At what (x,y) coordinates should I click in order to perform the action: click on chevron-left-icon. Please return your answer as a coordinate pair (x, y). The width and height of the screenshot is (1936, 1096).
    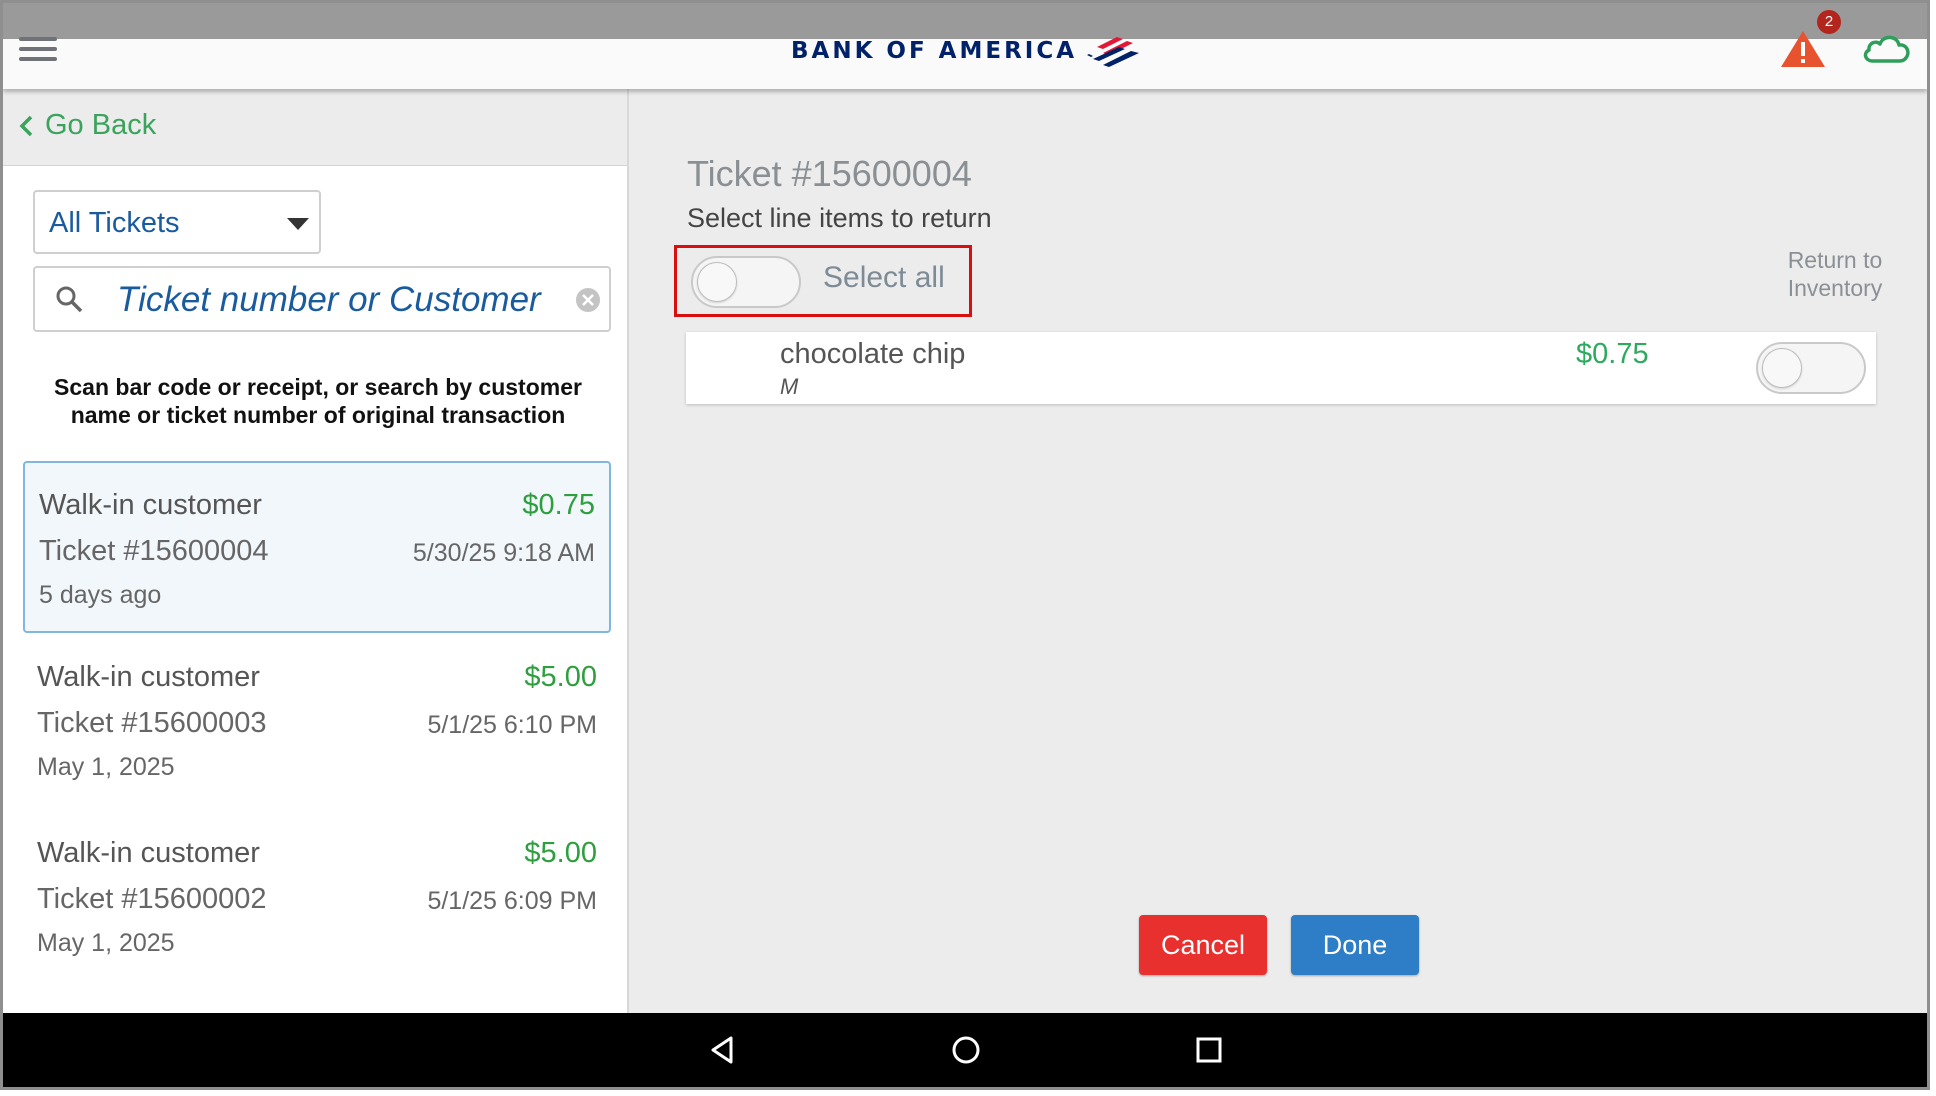
    Looking at the image, I should click on (26, 125).